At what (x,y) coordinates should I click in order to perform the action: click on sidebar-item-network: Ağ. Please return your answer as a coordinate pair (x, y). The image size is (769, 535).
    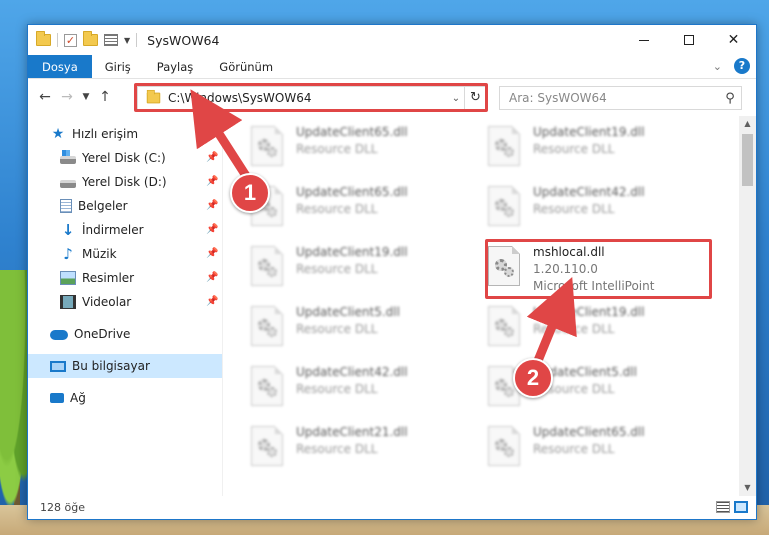
    Looking at the image, I should click on (68, 398).